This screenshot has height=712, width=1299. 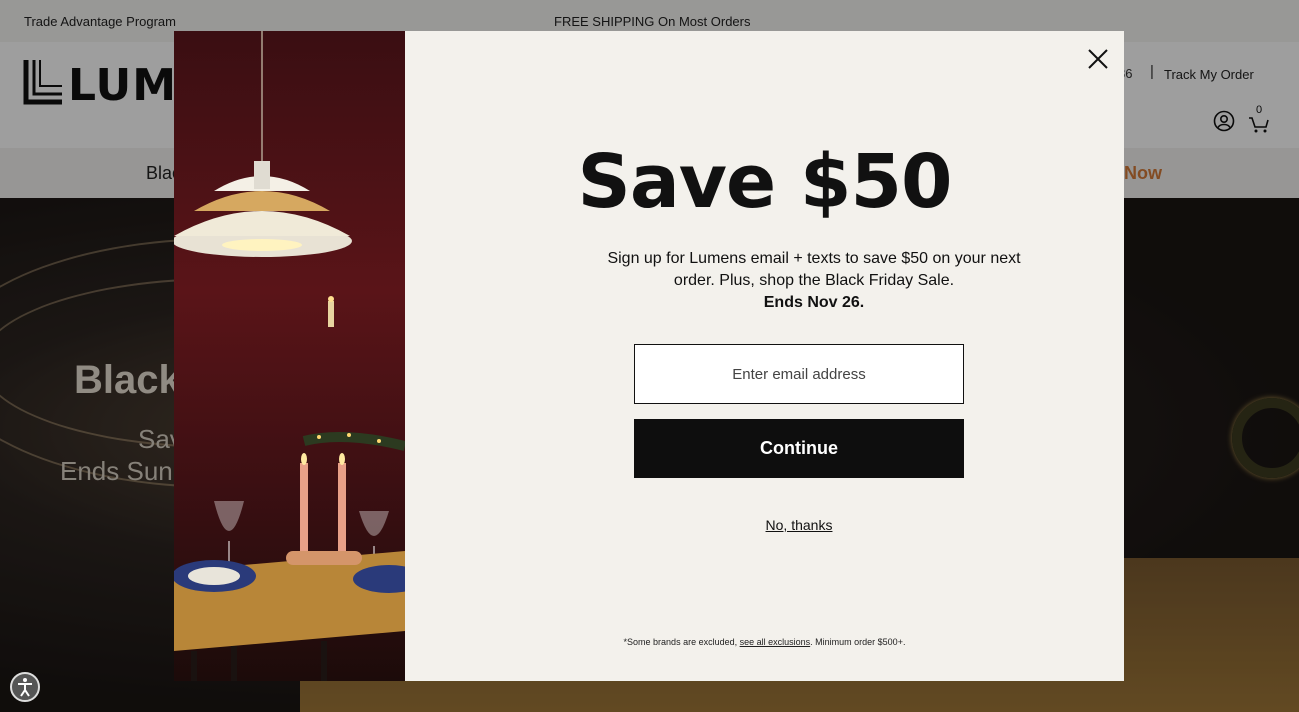 I want to click on email-input, so click(x=799, y=374).